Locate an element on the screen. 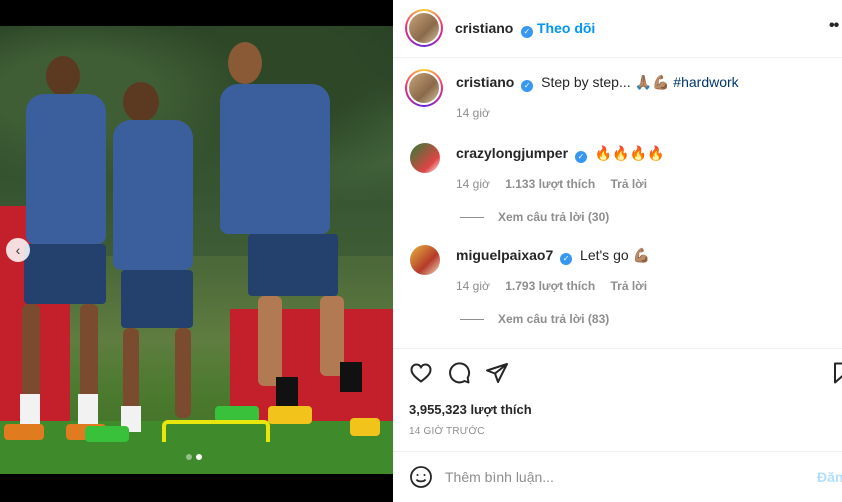 Image resolution: width=842 pixels, height=502 pixels. comment-composer: Đăng is located at coordinates (617, 476).